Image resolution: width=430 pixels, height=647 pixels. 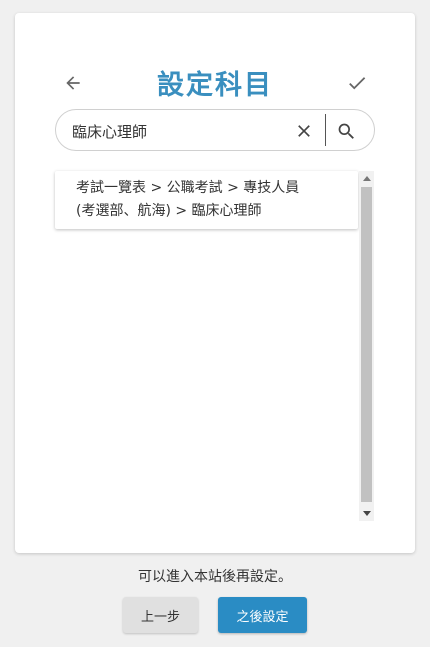 What do you see at coordinates (177, 131) in the screenshot?
I see `search-input` at bounding box center [177, 131].